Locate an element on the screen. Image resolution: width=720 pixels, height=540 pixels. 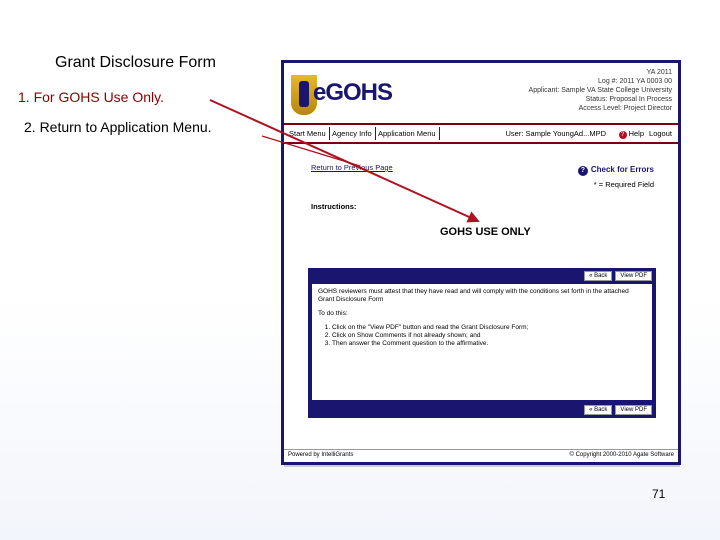
help-link: ? Help is located at coordinates (631, 134).